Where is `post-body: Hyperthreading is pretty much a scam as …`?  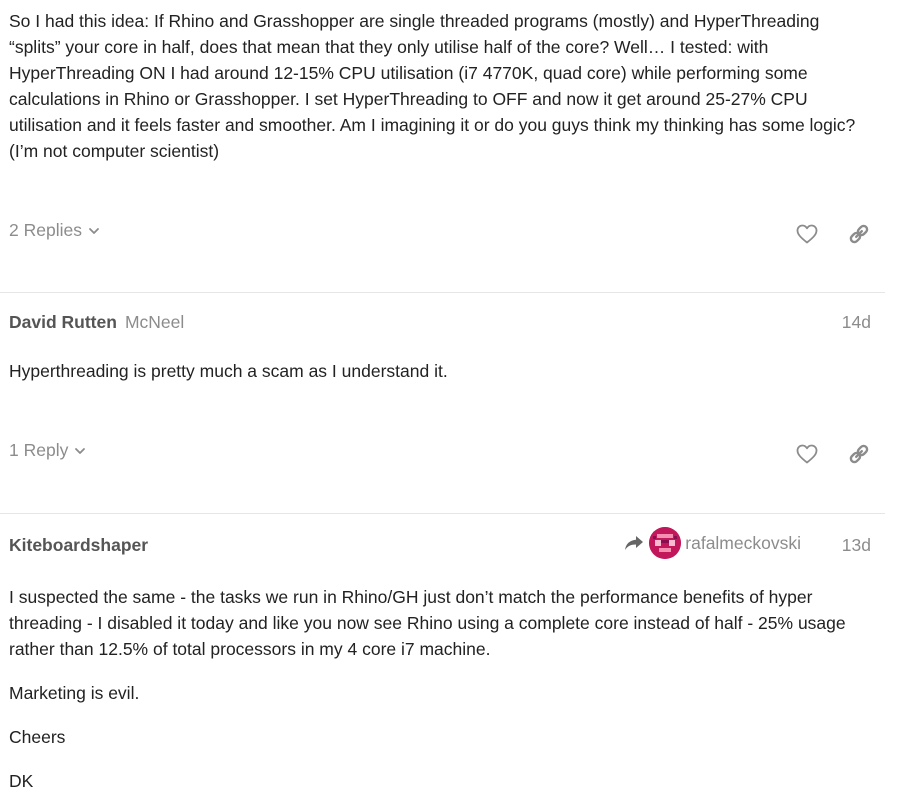 post-body: Hyperthreading is pretty much a scam as … is located at coordinates (442, 371).